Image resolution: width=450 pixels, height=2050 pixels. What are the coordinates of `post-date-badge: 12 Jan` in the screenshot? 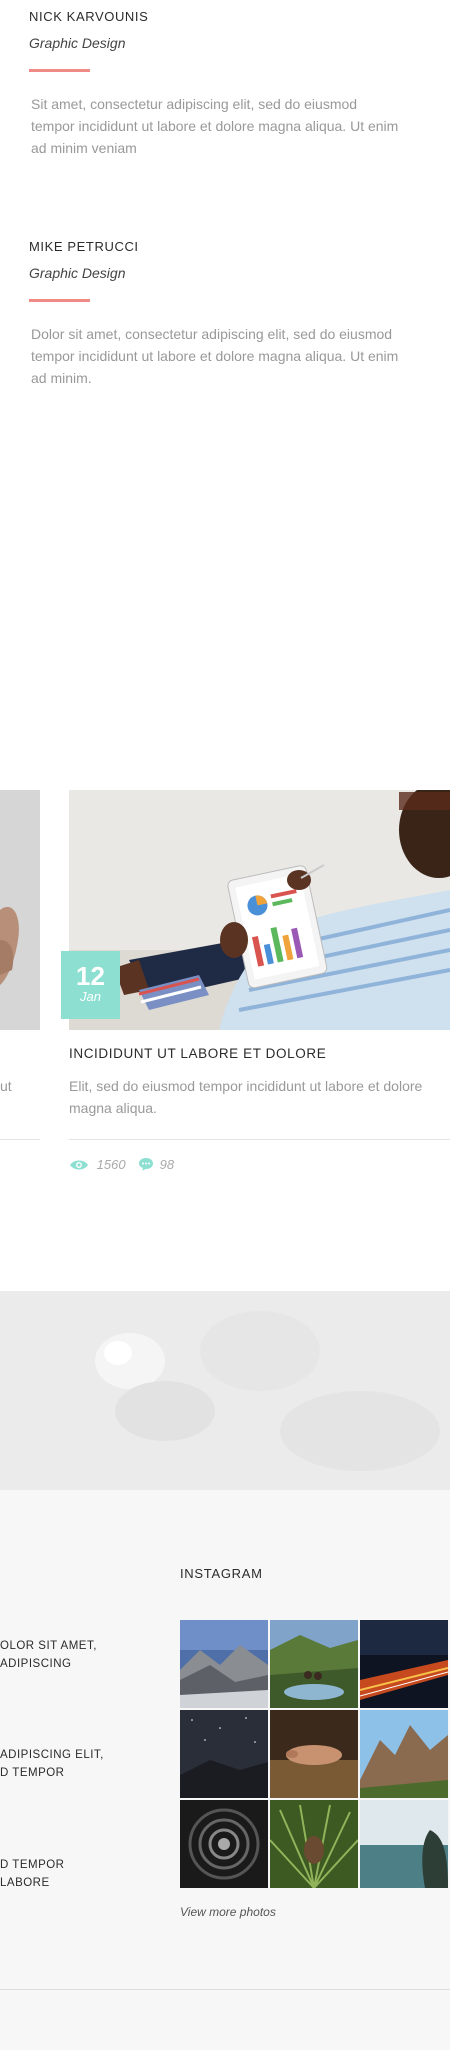 It's located at (90, 985).